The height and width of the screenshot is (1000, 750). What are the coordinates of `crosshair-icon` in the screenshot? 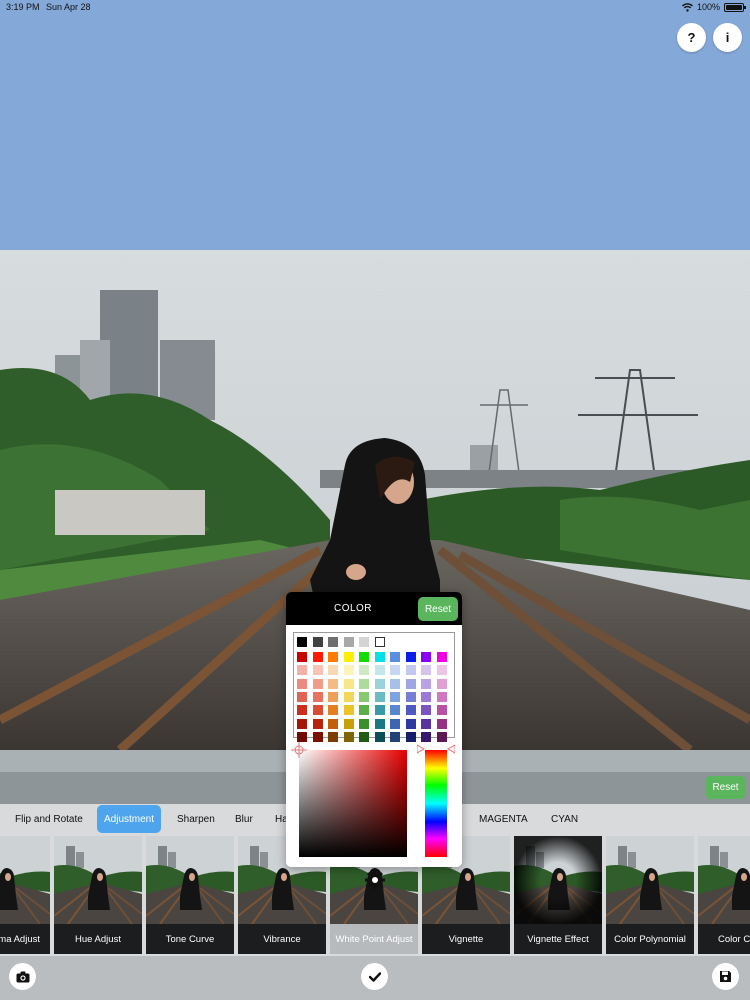 It's located at (299, 750).